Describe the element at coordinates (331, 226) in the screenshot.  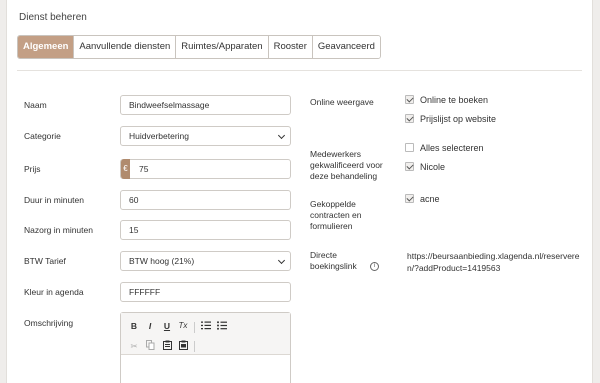
I see `contracten-label-line: formulieren` at that location.